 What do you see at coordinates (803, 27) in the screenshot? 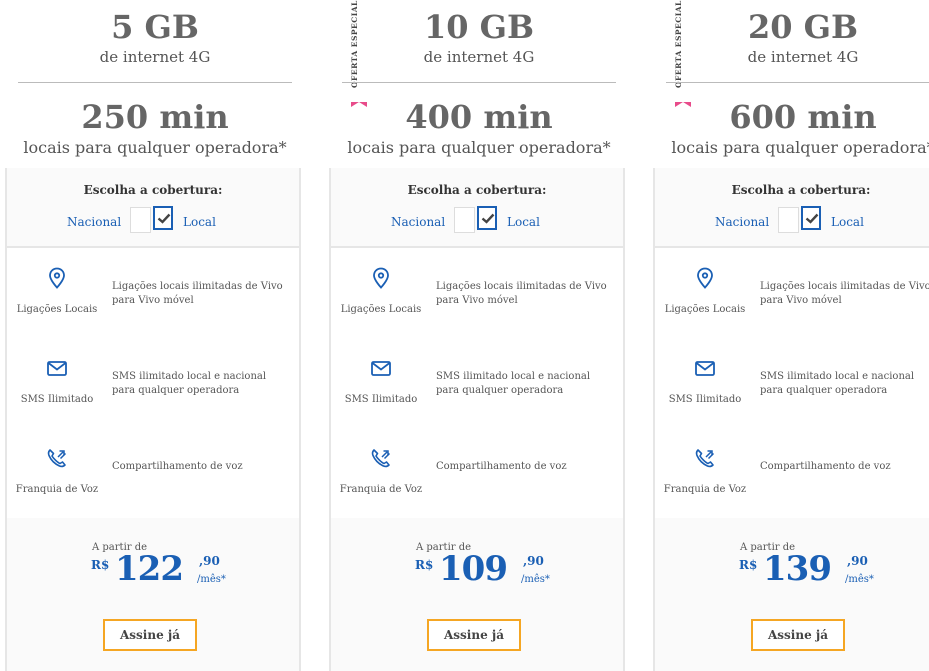
I see `plan-data-amount: 20 GB` at bounding box center [803, 27].